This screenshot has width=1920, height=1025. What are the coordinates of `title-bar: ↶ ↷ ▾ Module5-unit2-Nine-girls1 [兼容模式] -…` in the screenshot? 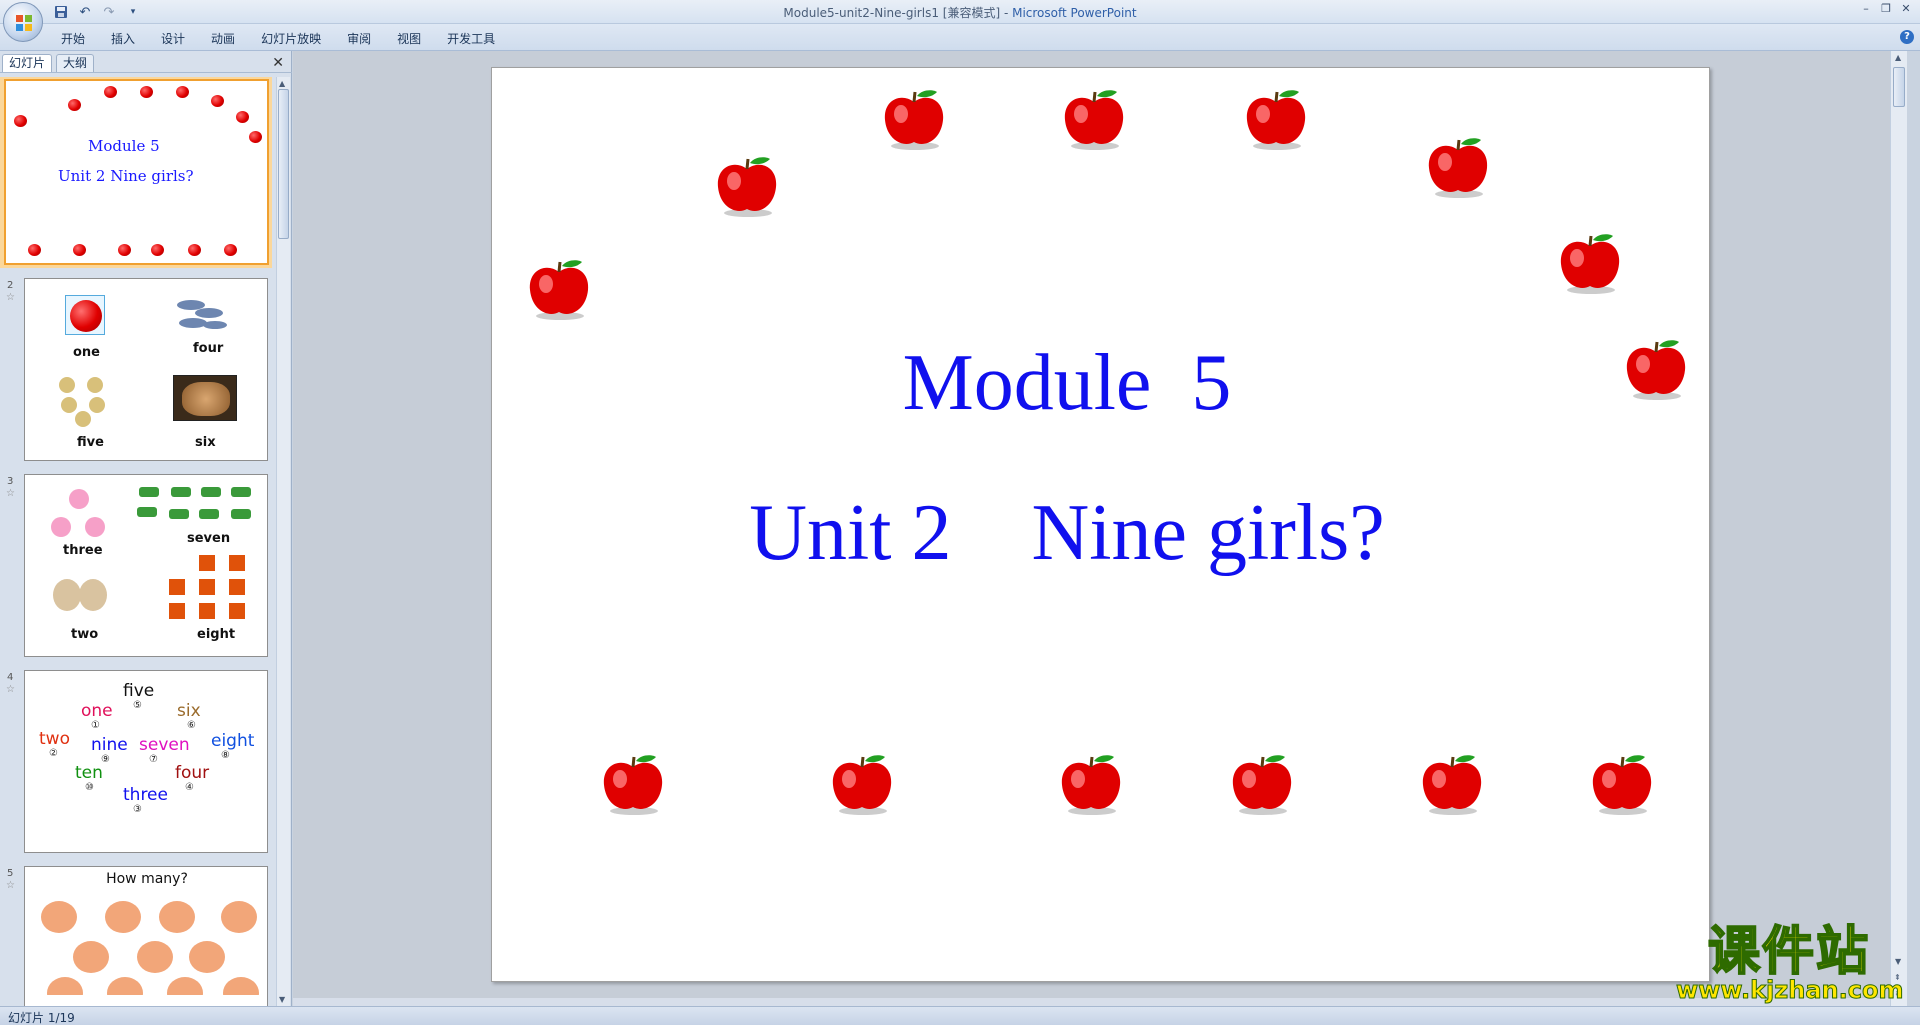 It's located at (960, 12).